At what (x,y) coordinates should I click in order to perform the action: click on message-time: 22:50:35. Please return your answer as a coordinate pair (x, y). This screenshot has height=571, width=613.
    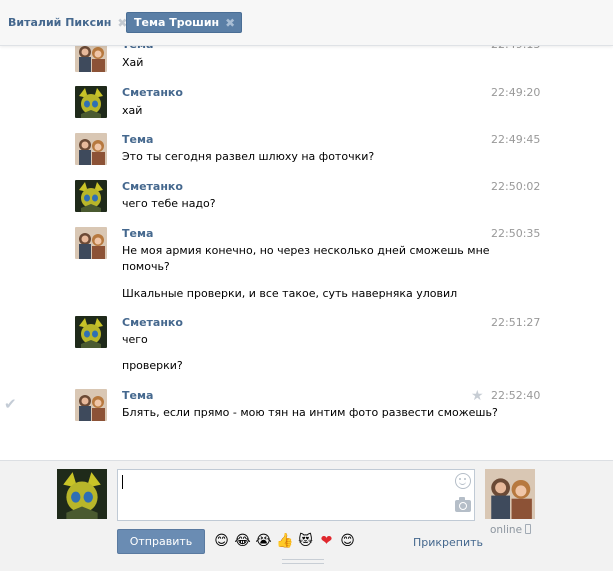
    Looking at the image, I should click on (515, 233).